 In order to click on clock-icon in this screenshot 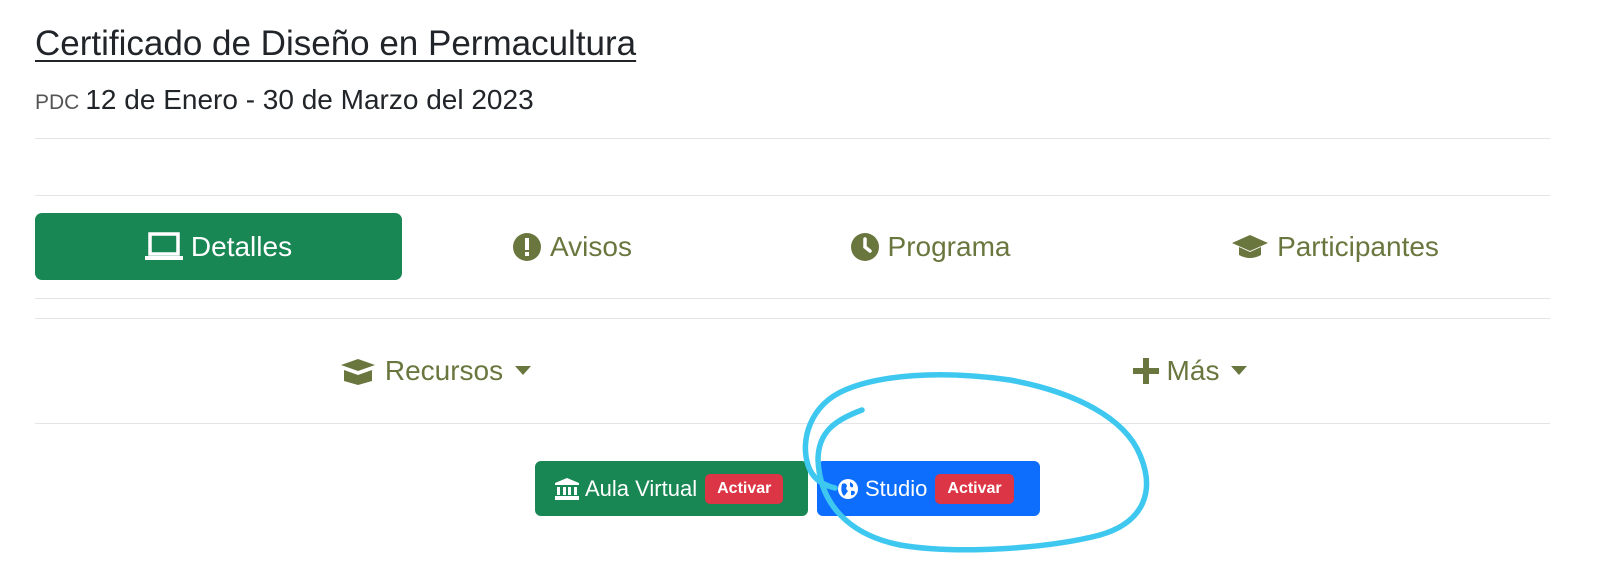, I will do `click(864, 246)`.